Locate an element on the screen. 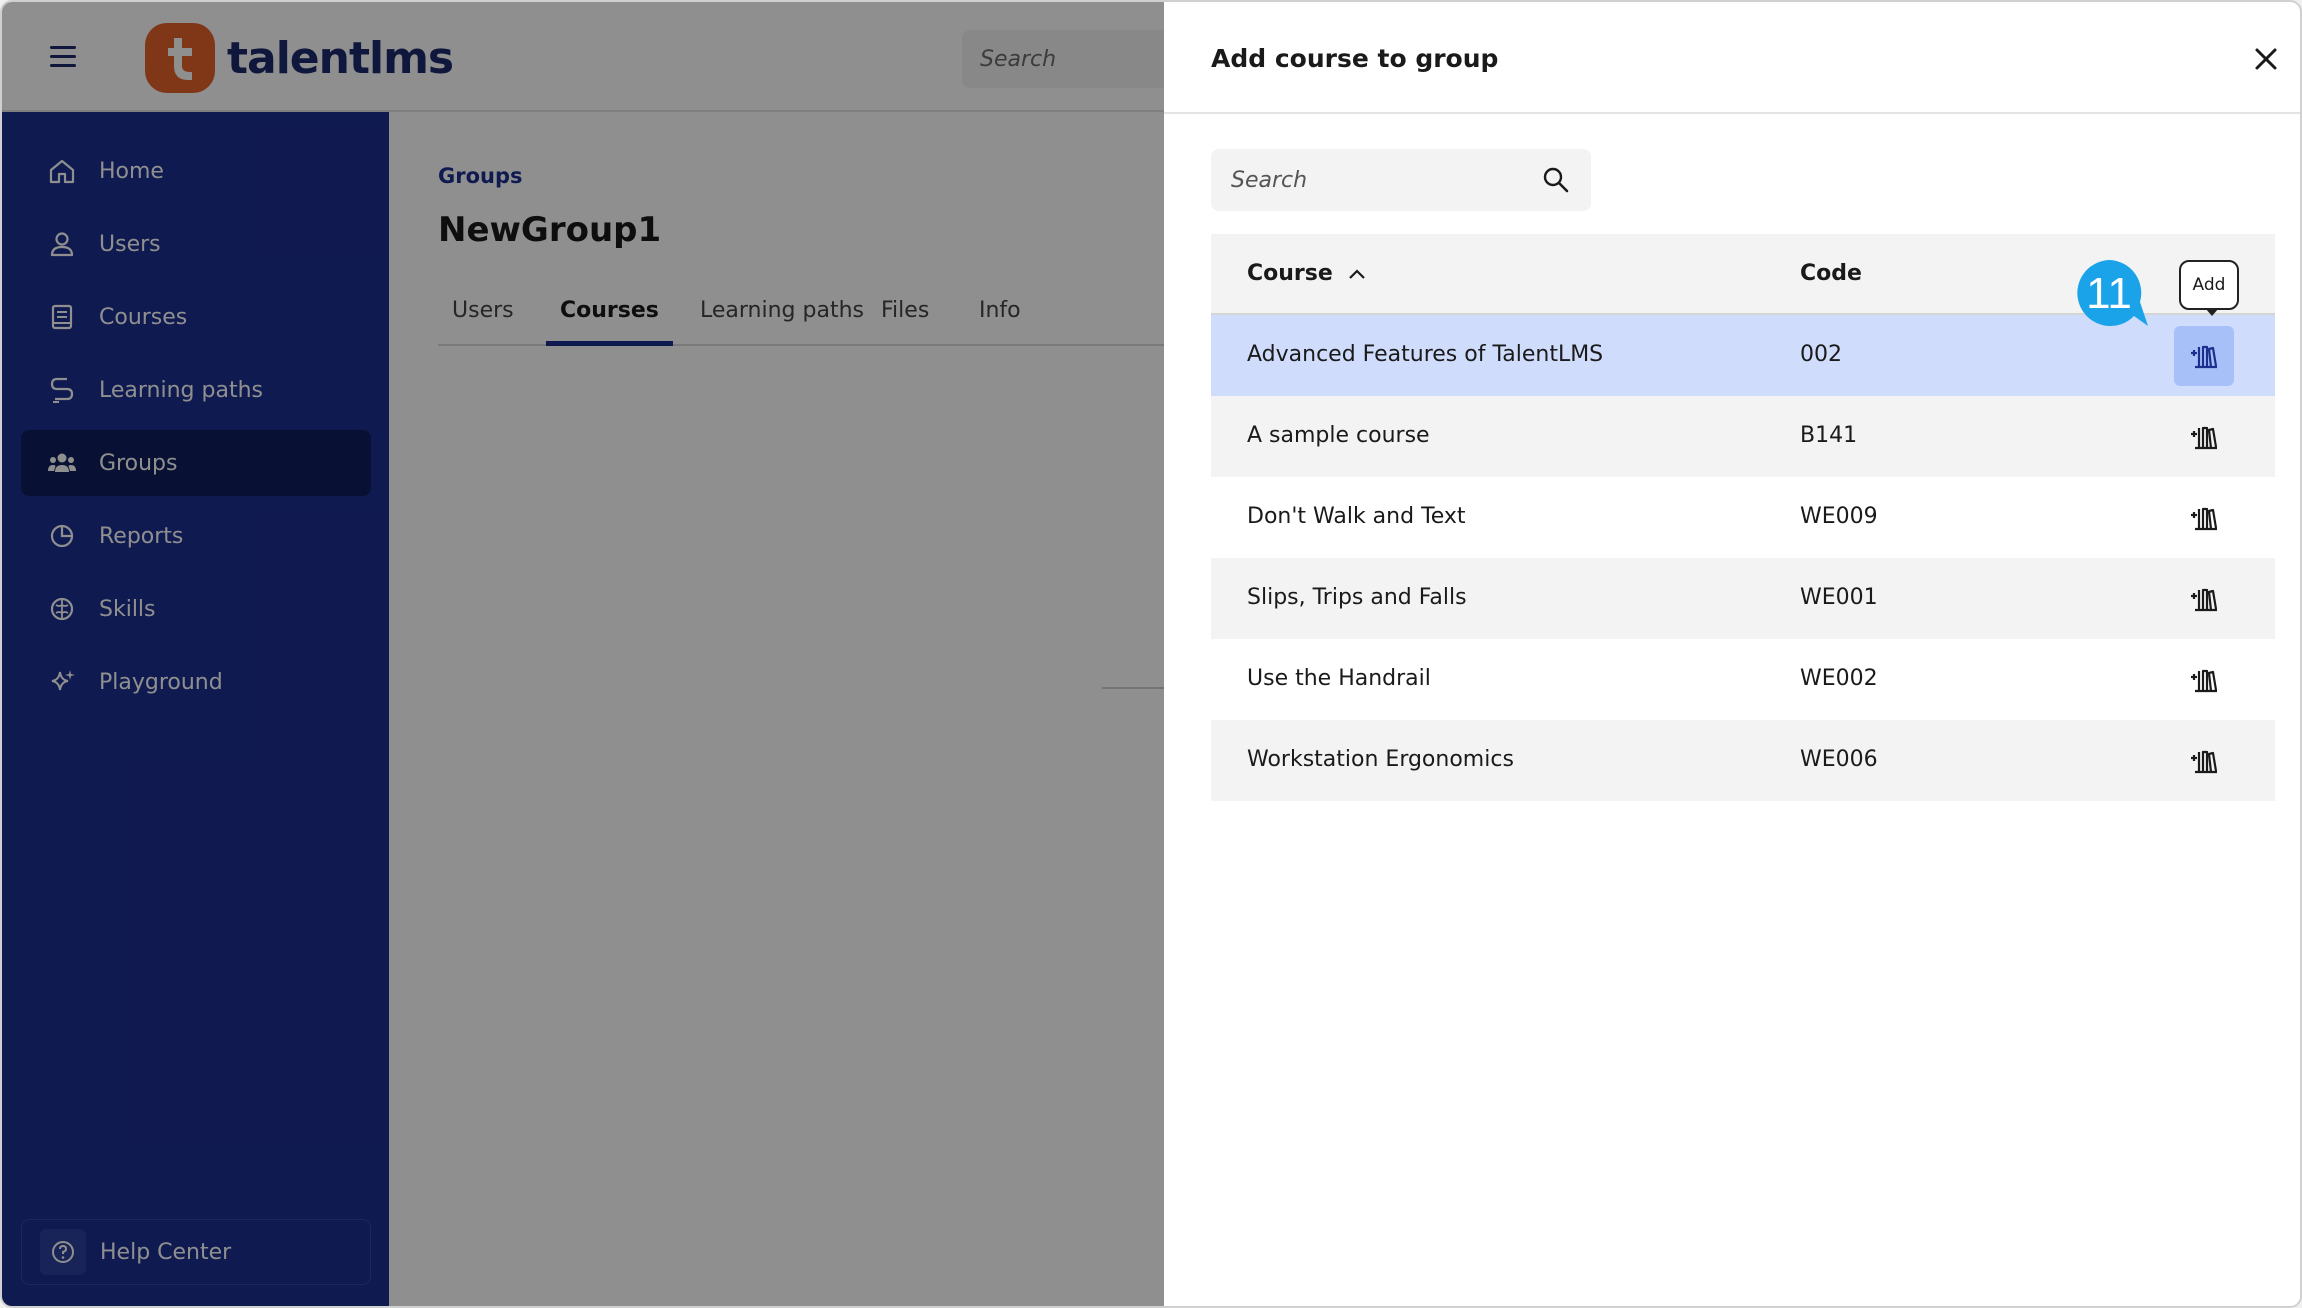  close-icon is located at coordinates (2266, 59).